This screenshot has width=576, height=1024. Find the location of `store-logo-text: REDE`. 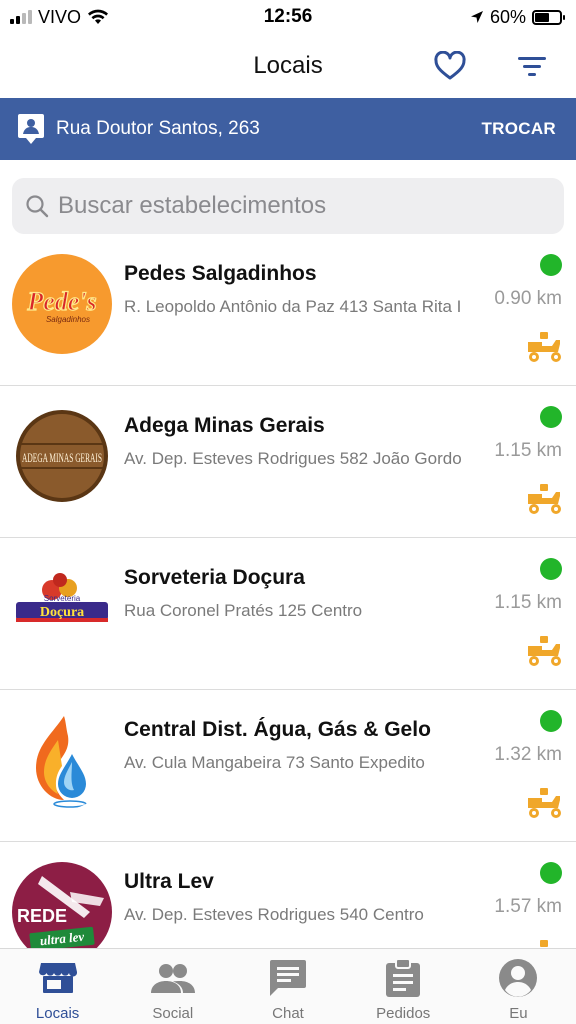

store-logo-text: REDE is located at coordinates (42, 916).